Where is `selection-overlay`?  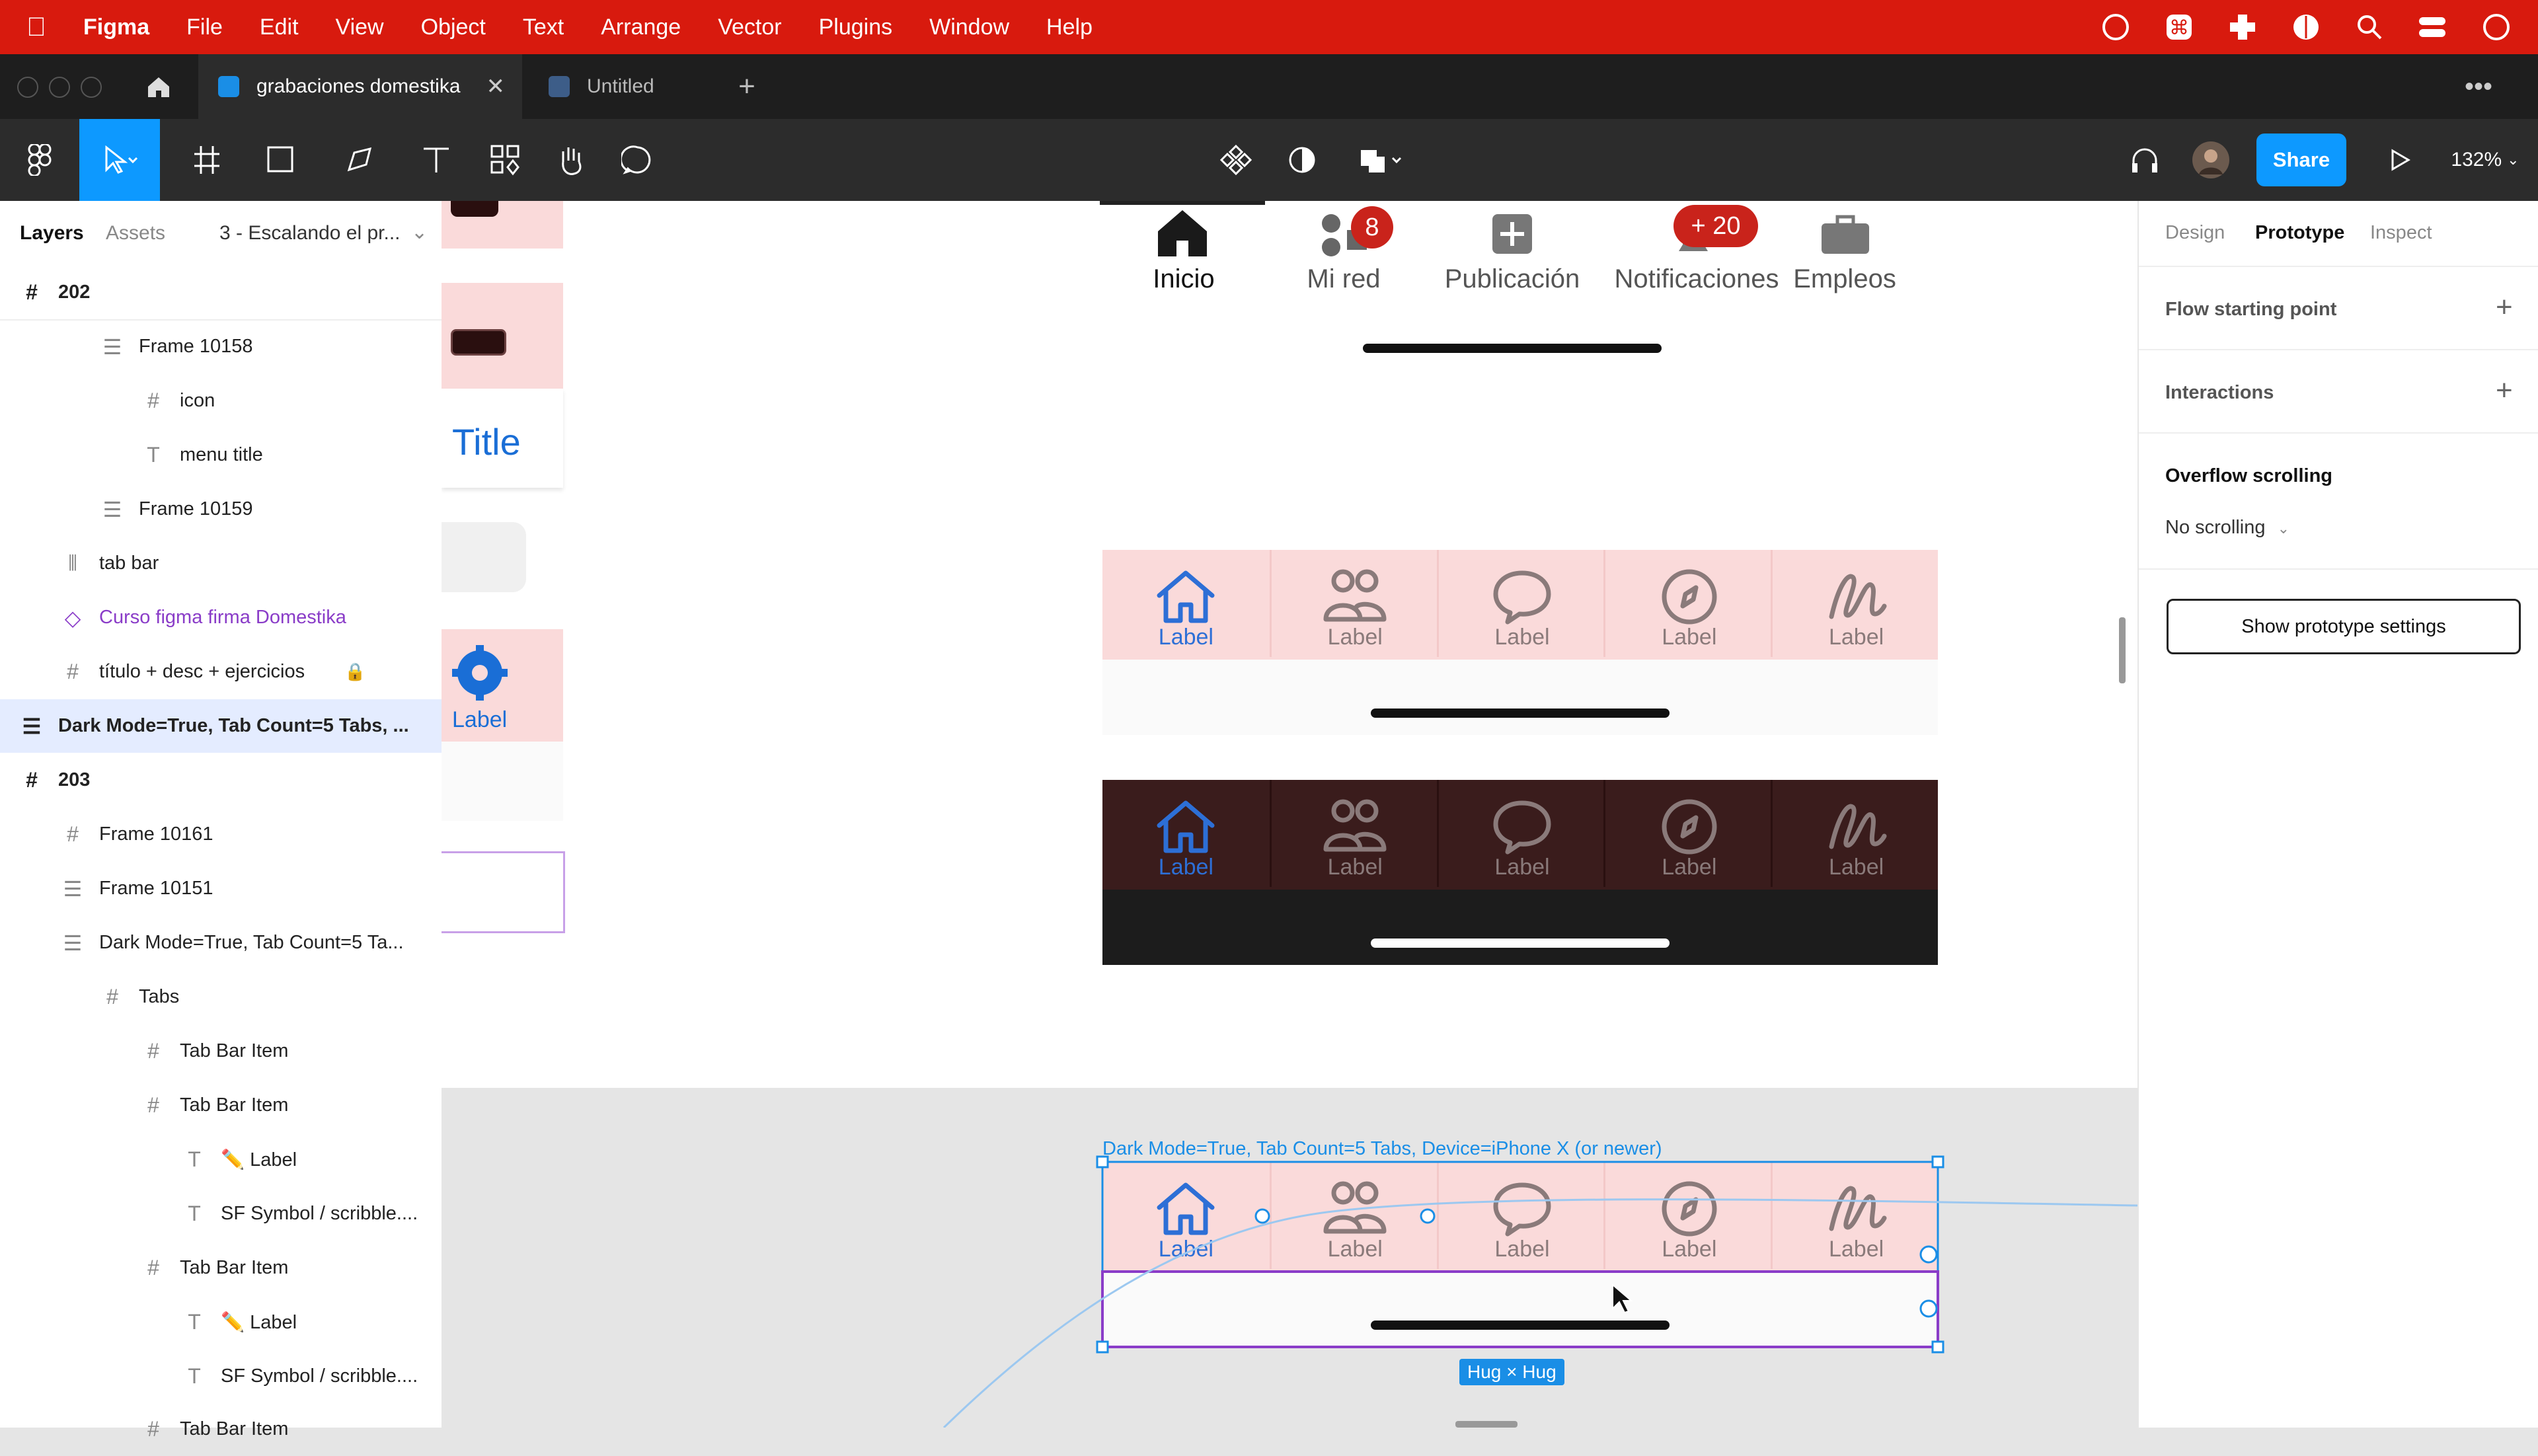 selection-overlay is located at coordinates (1539, 1291).